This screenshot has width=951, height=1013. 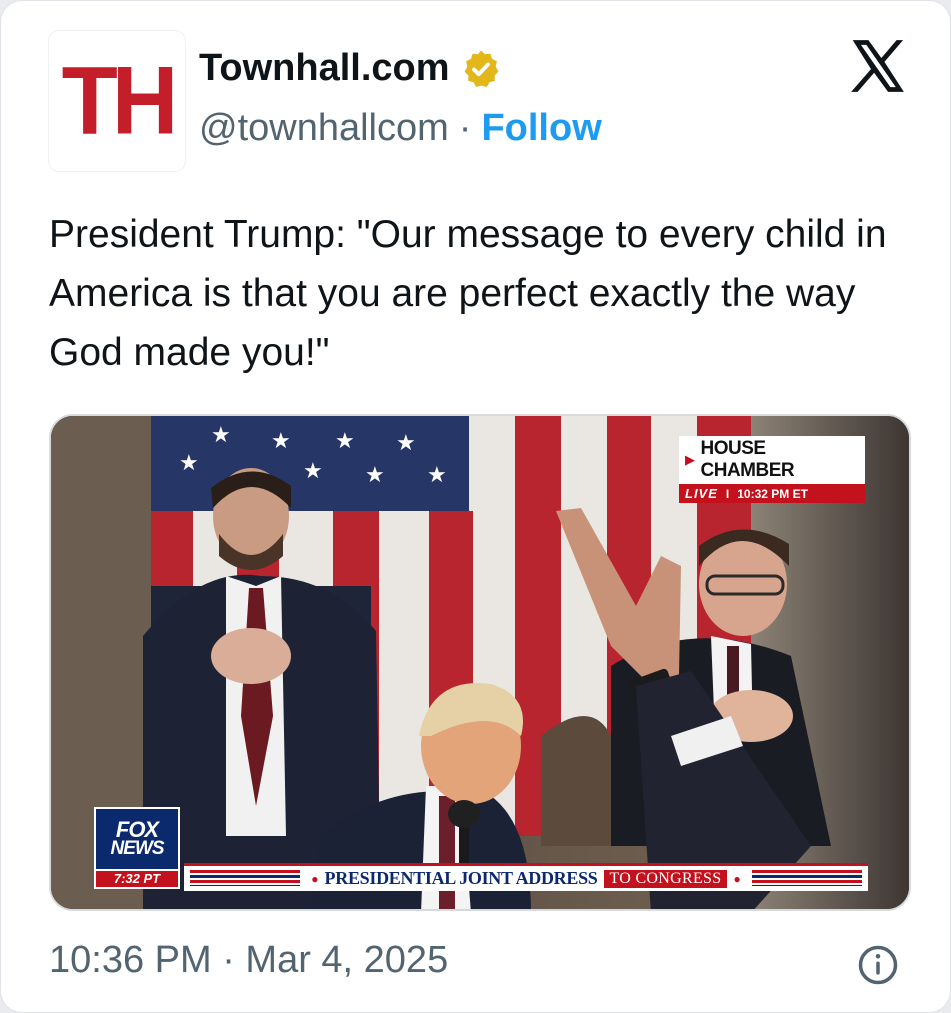 What do you see at coordinates (807, 878) in the screenshot?
I see `stripes-decoration-right` at bounding box center [807, 878].